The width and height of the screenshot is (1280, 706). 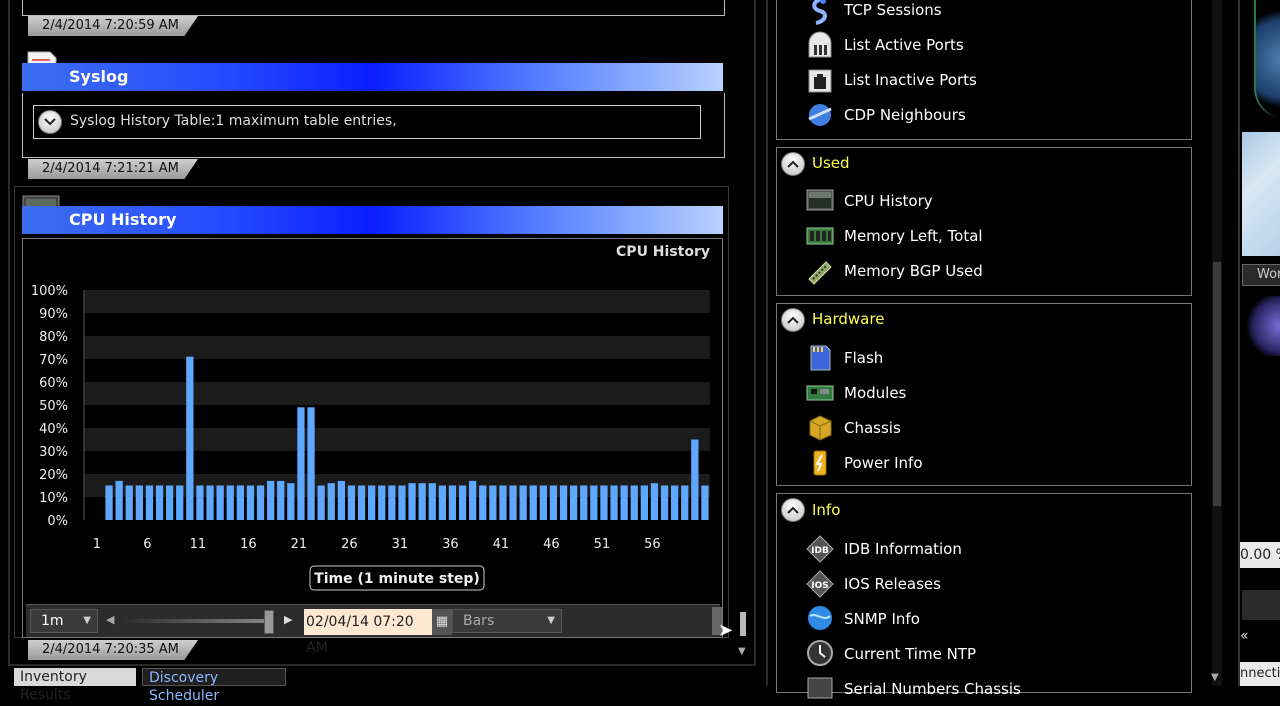 I want to click on group-info-collapse-button, so click(x=793, y=510).